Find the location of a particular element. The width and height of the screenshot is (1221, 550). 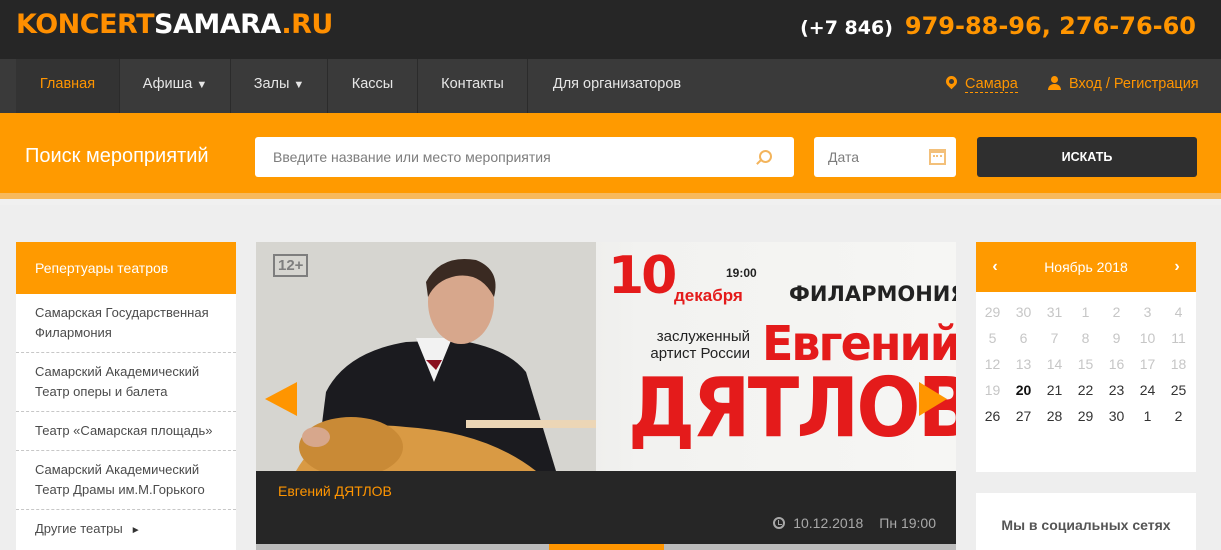

login-link: Вход / Регистрация is located at coordinates (1123, 86).